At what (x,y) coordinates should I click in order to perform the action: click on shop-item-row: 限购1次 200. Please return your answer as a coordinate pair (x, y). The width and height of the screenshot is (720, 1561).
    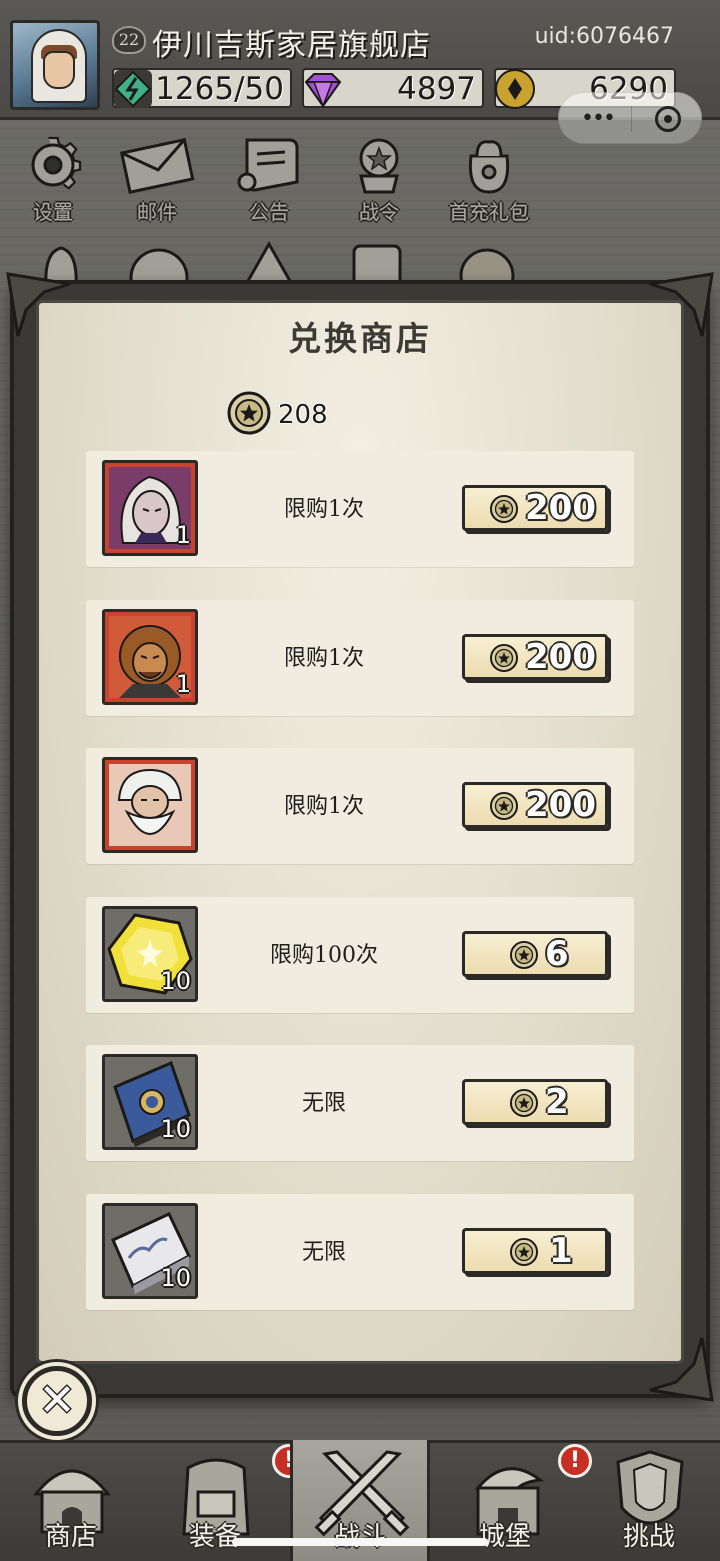
    Looking at the image, I should click on (360, 806).